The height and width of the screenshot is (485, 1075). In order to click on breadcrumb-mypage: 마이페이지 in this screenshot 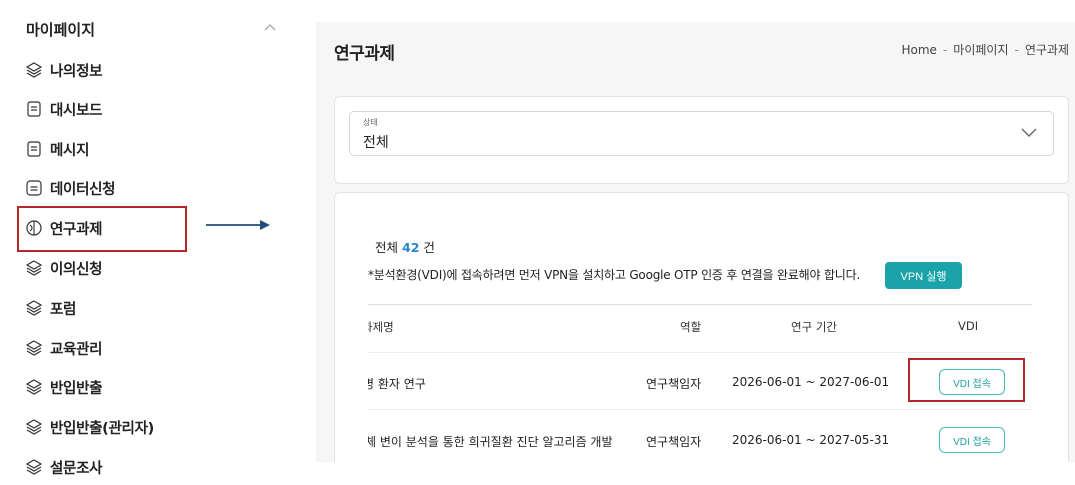, I will do `click(980, 49)`.